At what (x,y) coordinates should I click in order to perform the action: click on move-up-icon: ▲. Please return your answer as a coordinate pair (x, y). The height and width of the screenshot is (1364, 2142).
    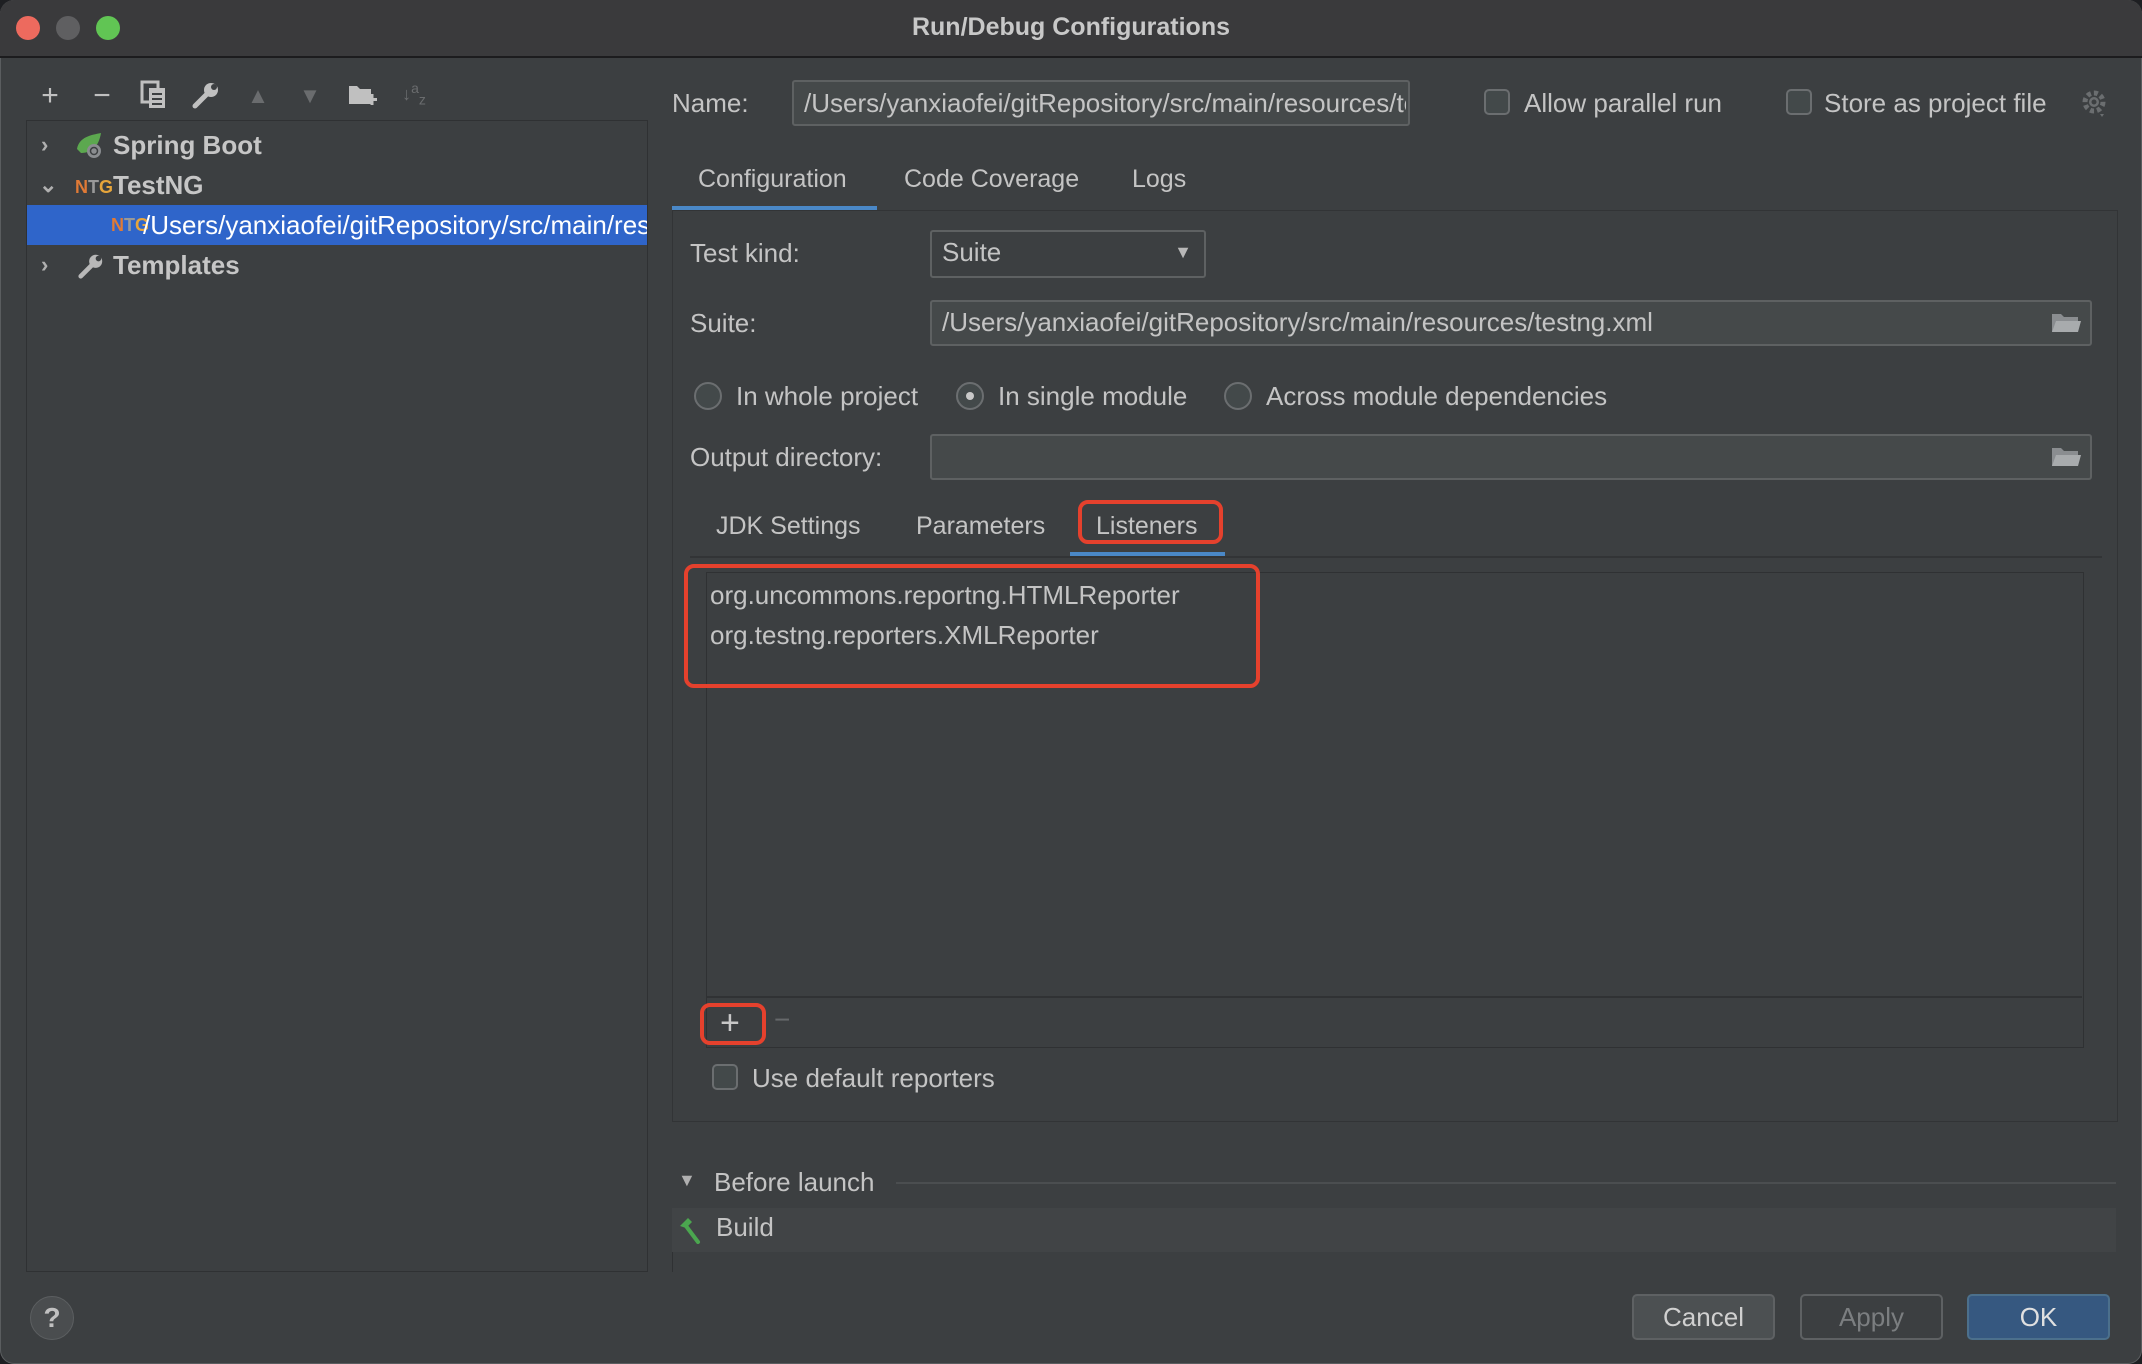
    Looking at the image, I should click on (258, 96).